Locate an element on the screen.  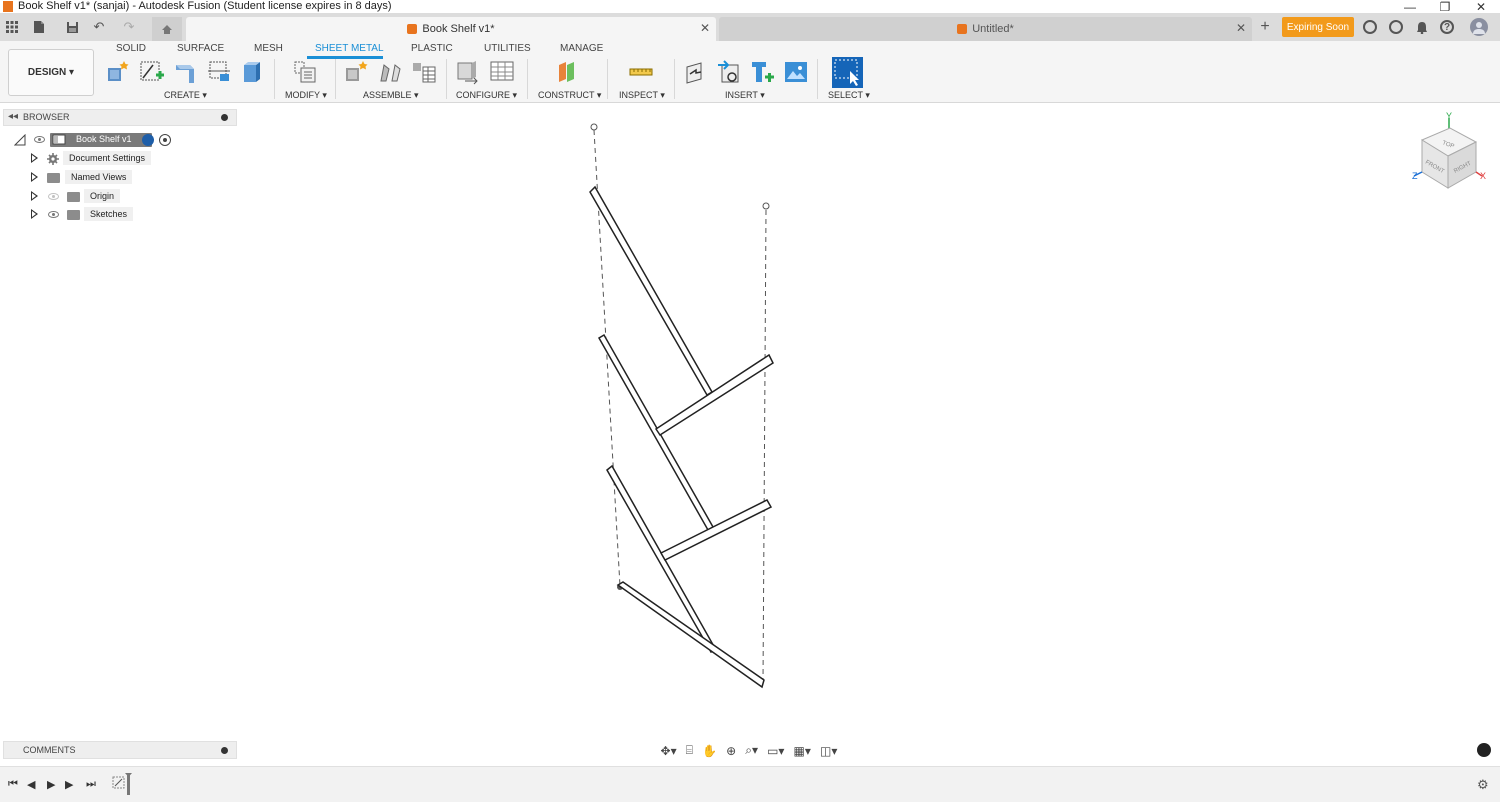
shelf-body is located at coordinates (681, 437).